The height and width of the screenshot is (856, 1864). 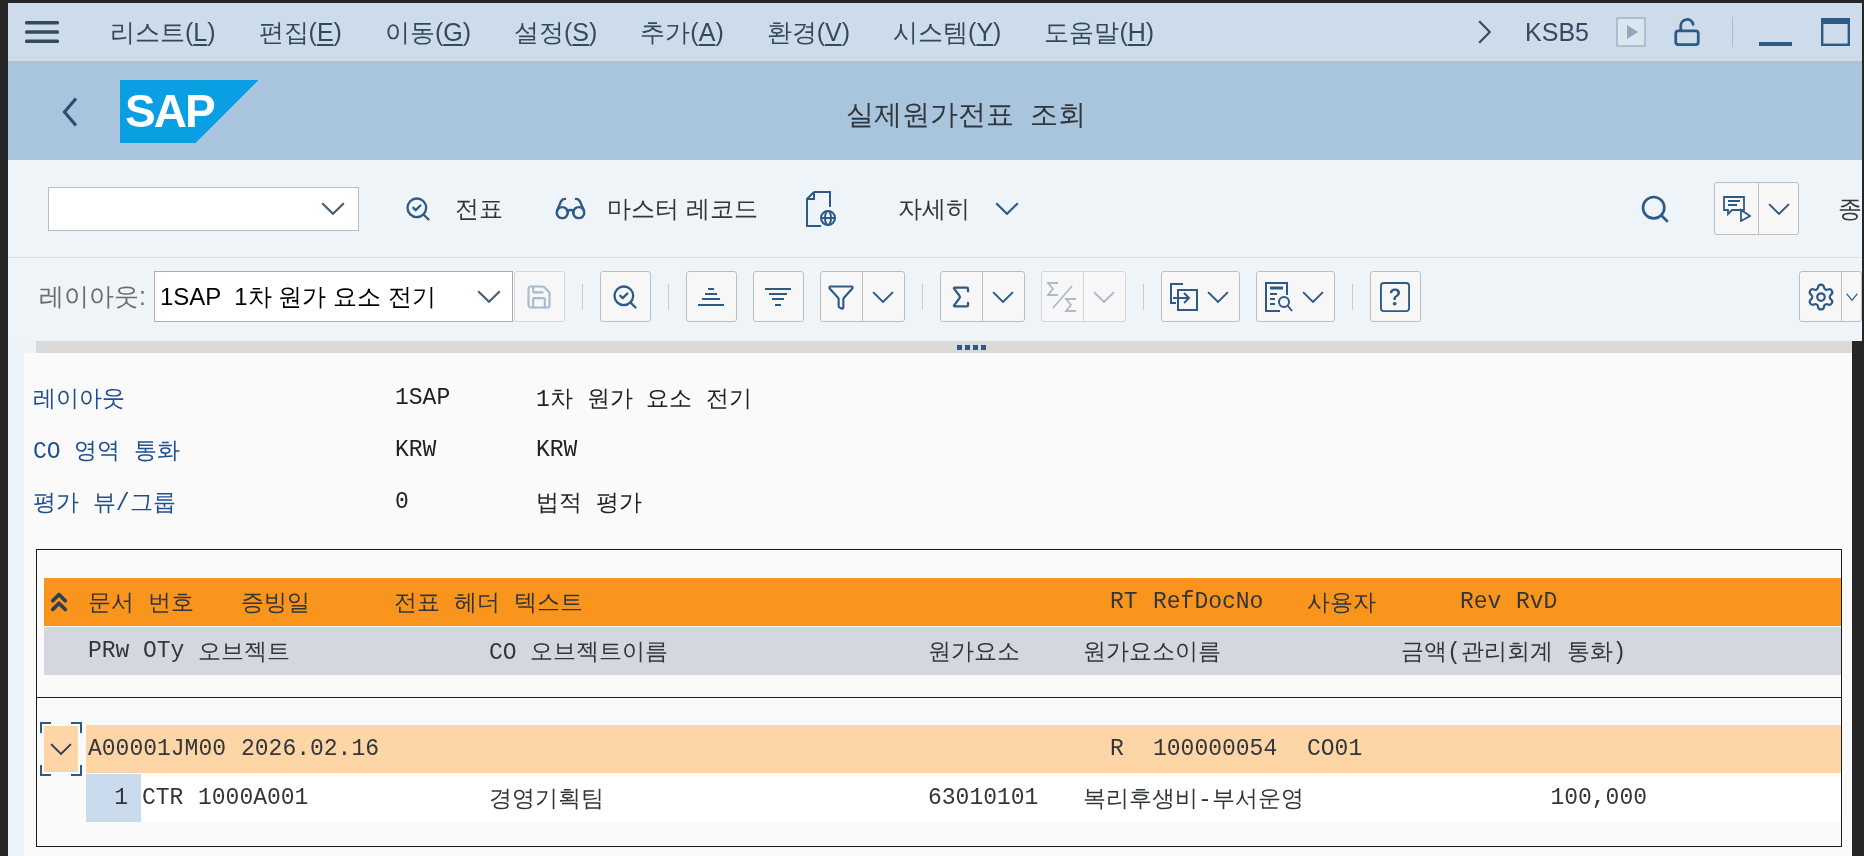 What do you see at coordinates (402, 502) in the screenshot?
I see `field-value: 0` at bounding box center [402, 502].